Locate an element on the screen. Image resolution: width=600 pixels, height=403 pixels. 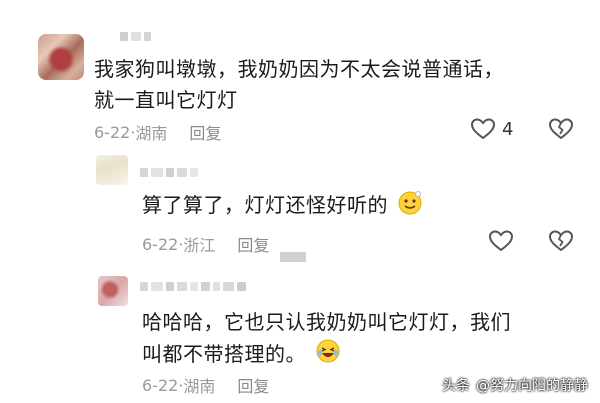
laughing-face-emoji is located at coordinates (328, 355).